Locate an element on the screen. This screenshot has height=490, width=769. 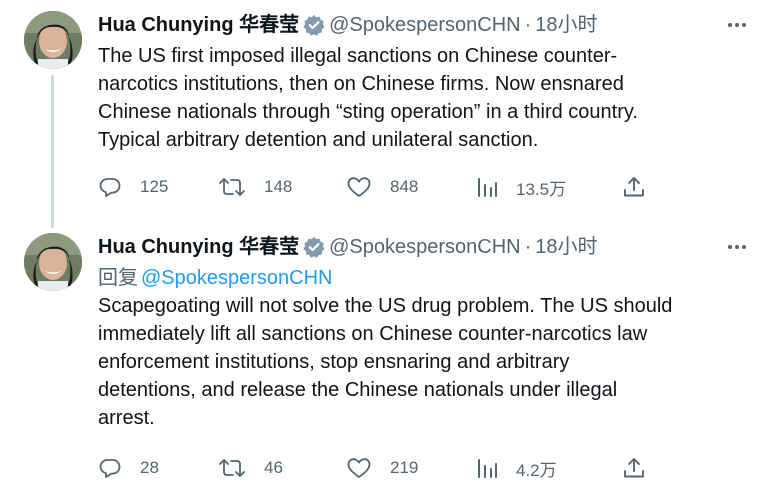
like-button: 219 is located at coordinates (382, 468).